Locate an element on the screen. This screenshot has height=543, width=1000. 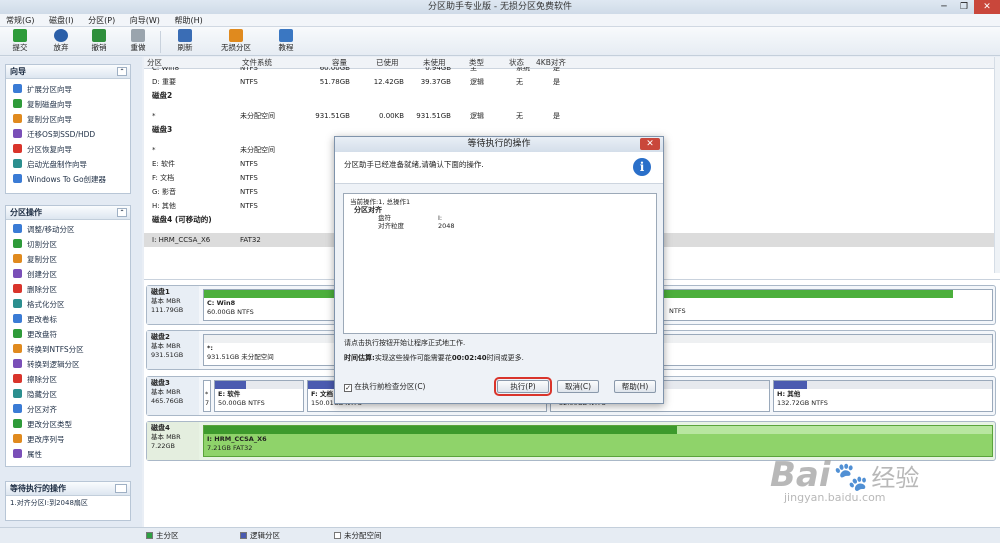
partition-row: C: Win8 NTFS 60.00GB 0.94GB 主系统是 is located at coordinates (569, 70).